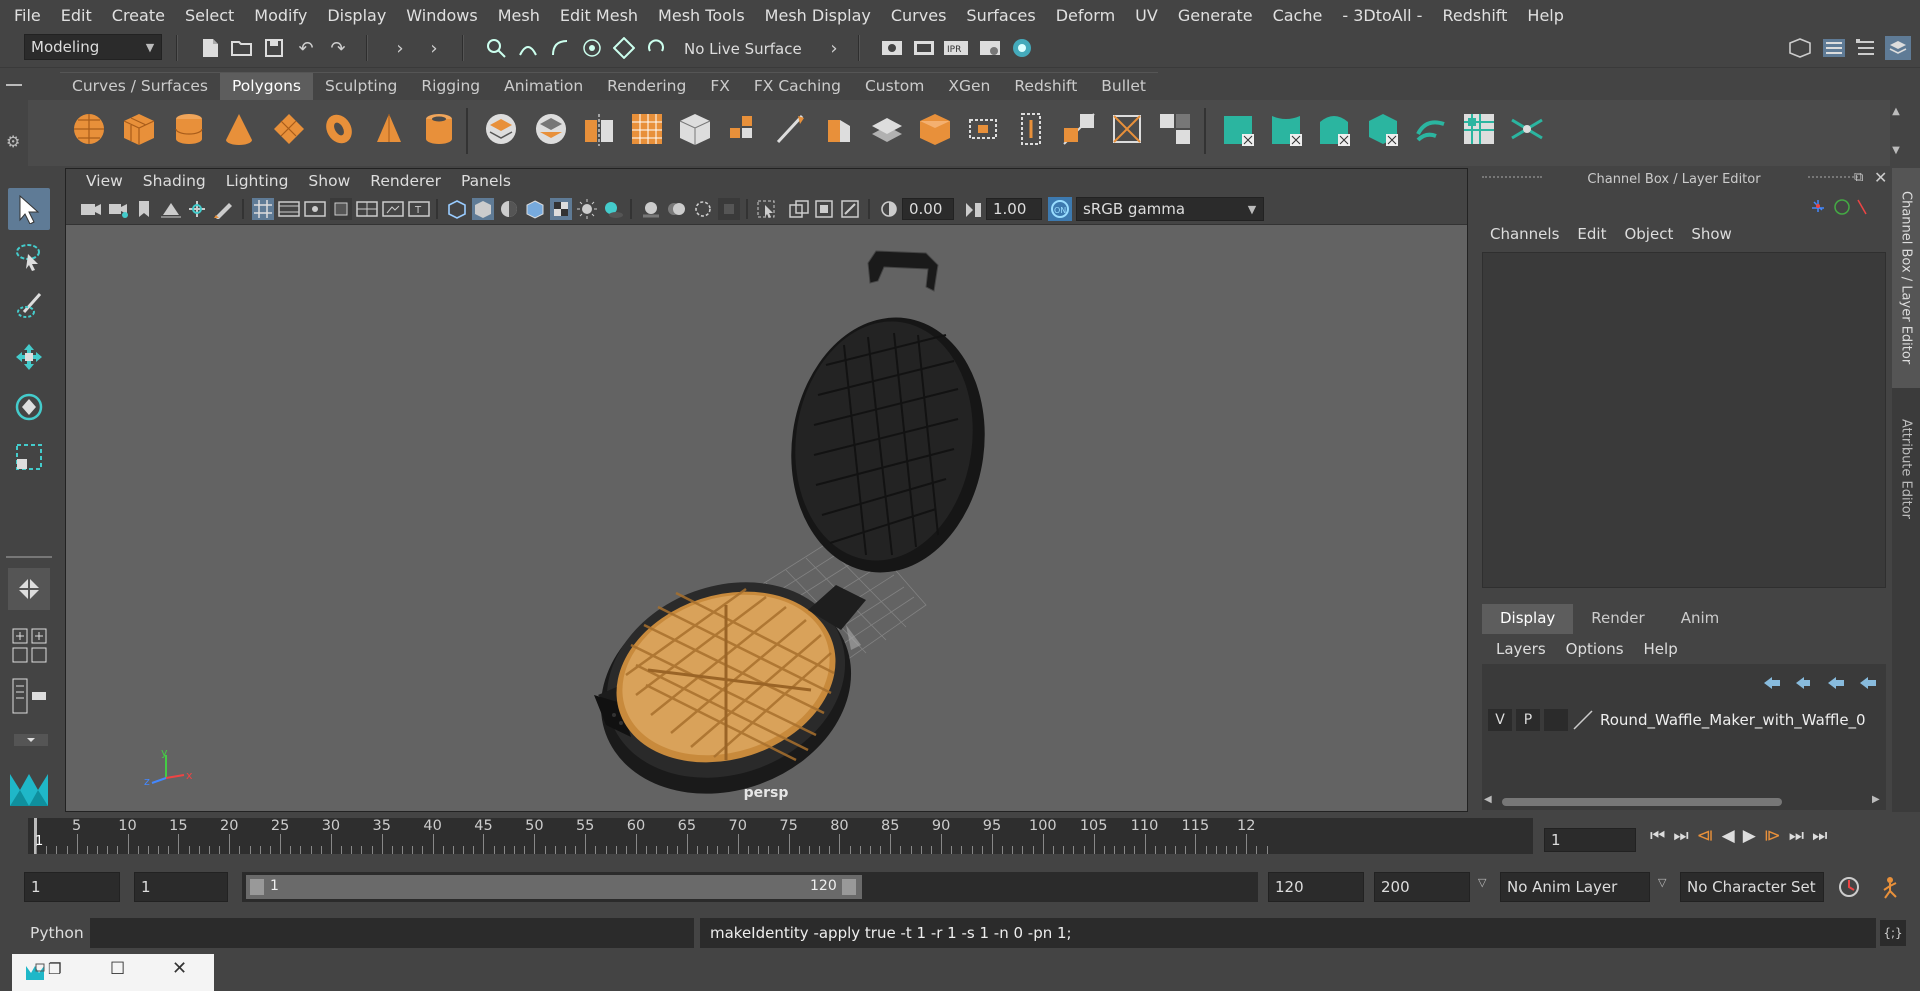  I want to click on menu-mesh: Mesh, so click(519, 15).